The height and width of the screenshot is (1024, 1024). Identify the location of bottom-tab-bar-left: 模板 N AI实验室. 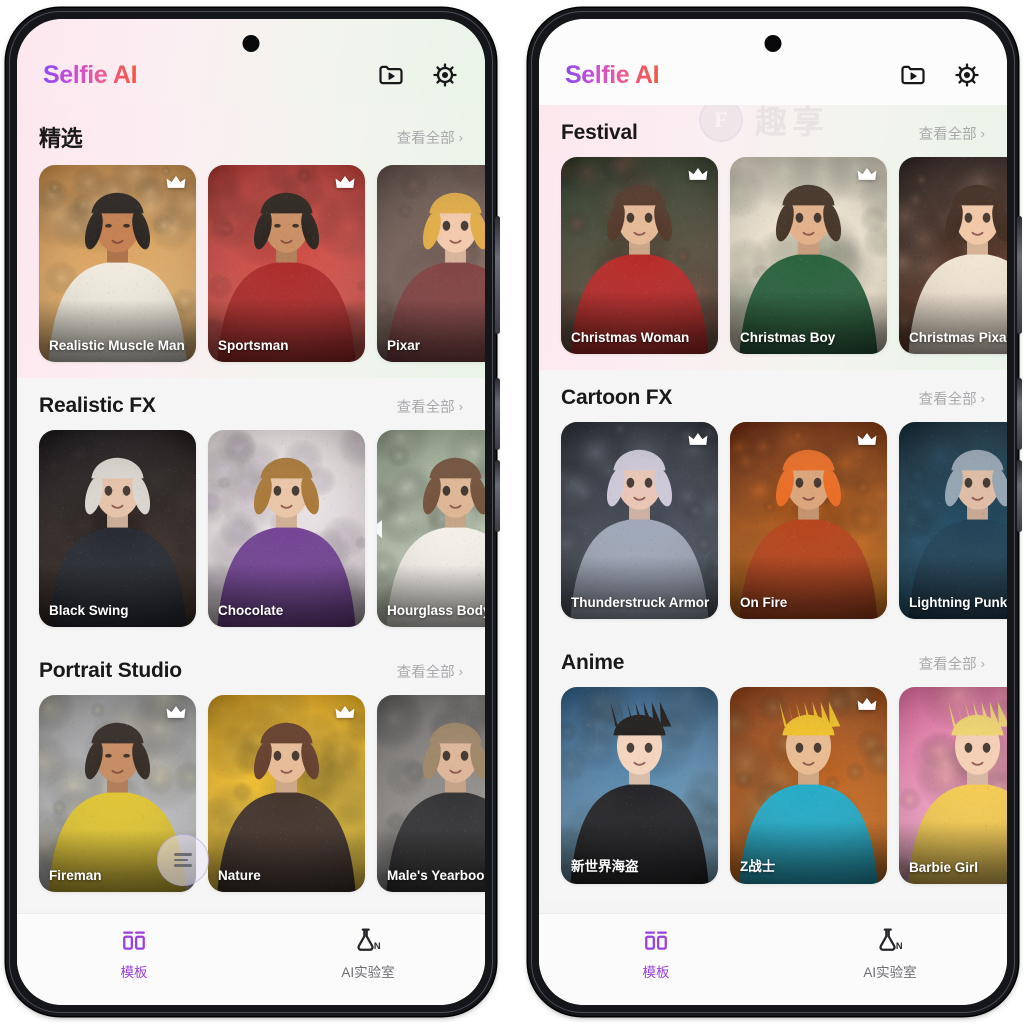
(251, 959).